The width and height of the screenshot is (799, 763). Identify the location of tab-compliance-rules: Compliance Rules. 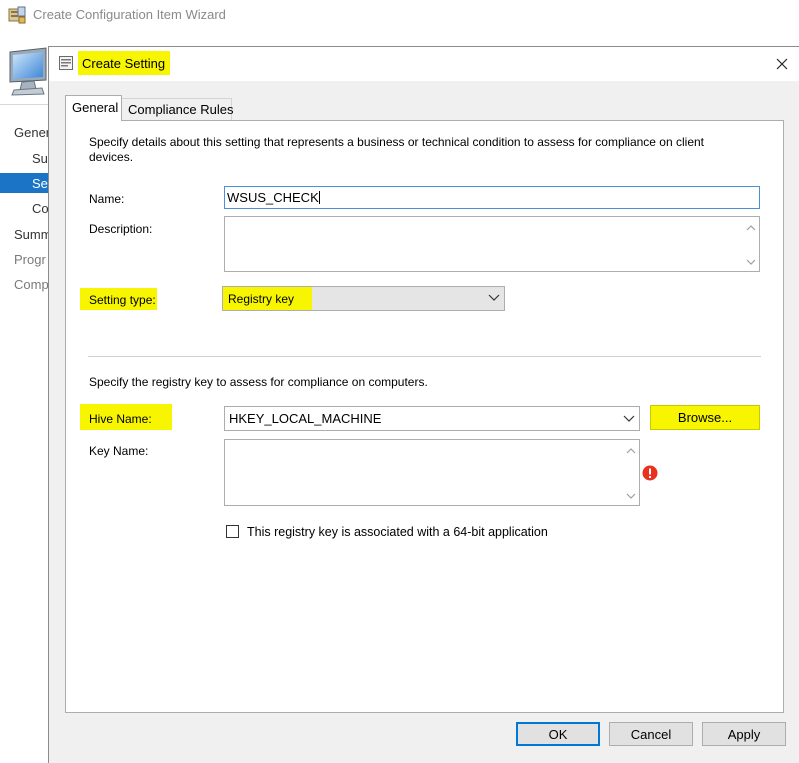
(178, 109).